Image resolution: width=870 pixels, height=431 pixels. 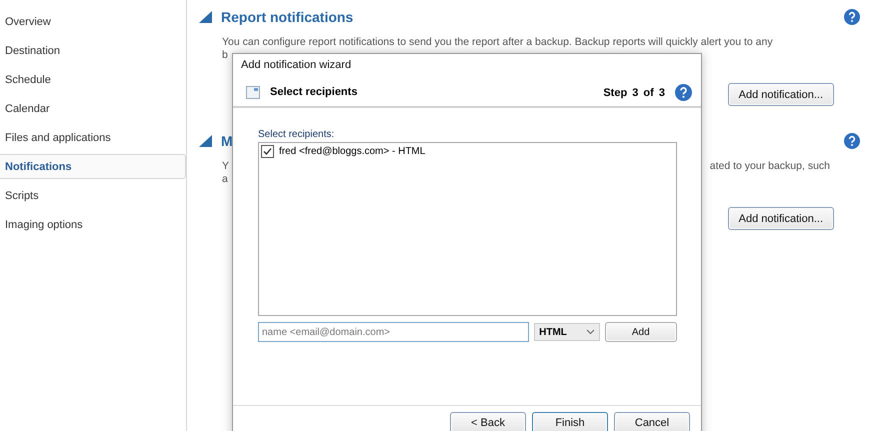 I want to click on section-heading: Report notifications, so click(x=287, y=17).